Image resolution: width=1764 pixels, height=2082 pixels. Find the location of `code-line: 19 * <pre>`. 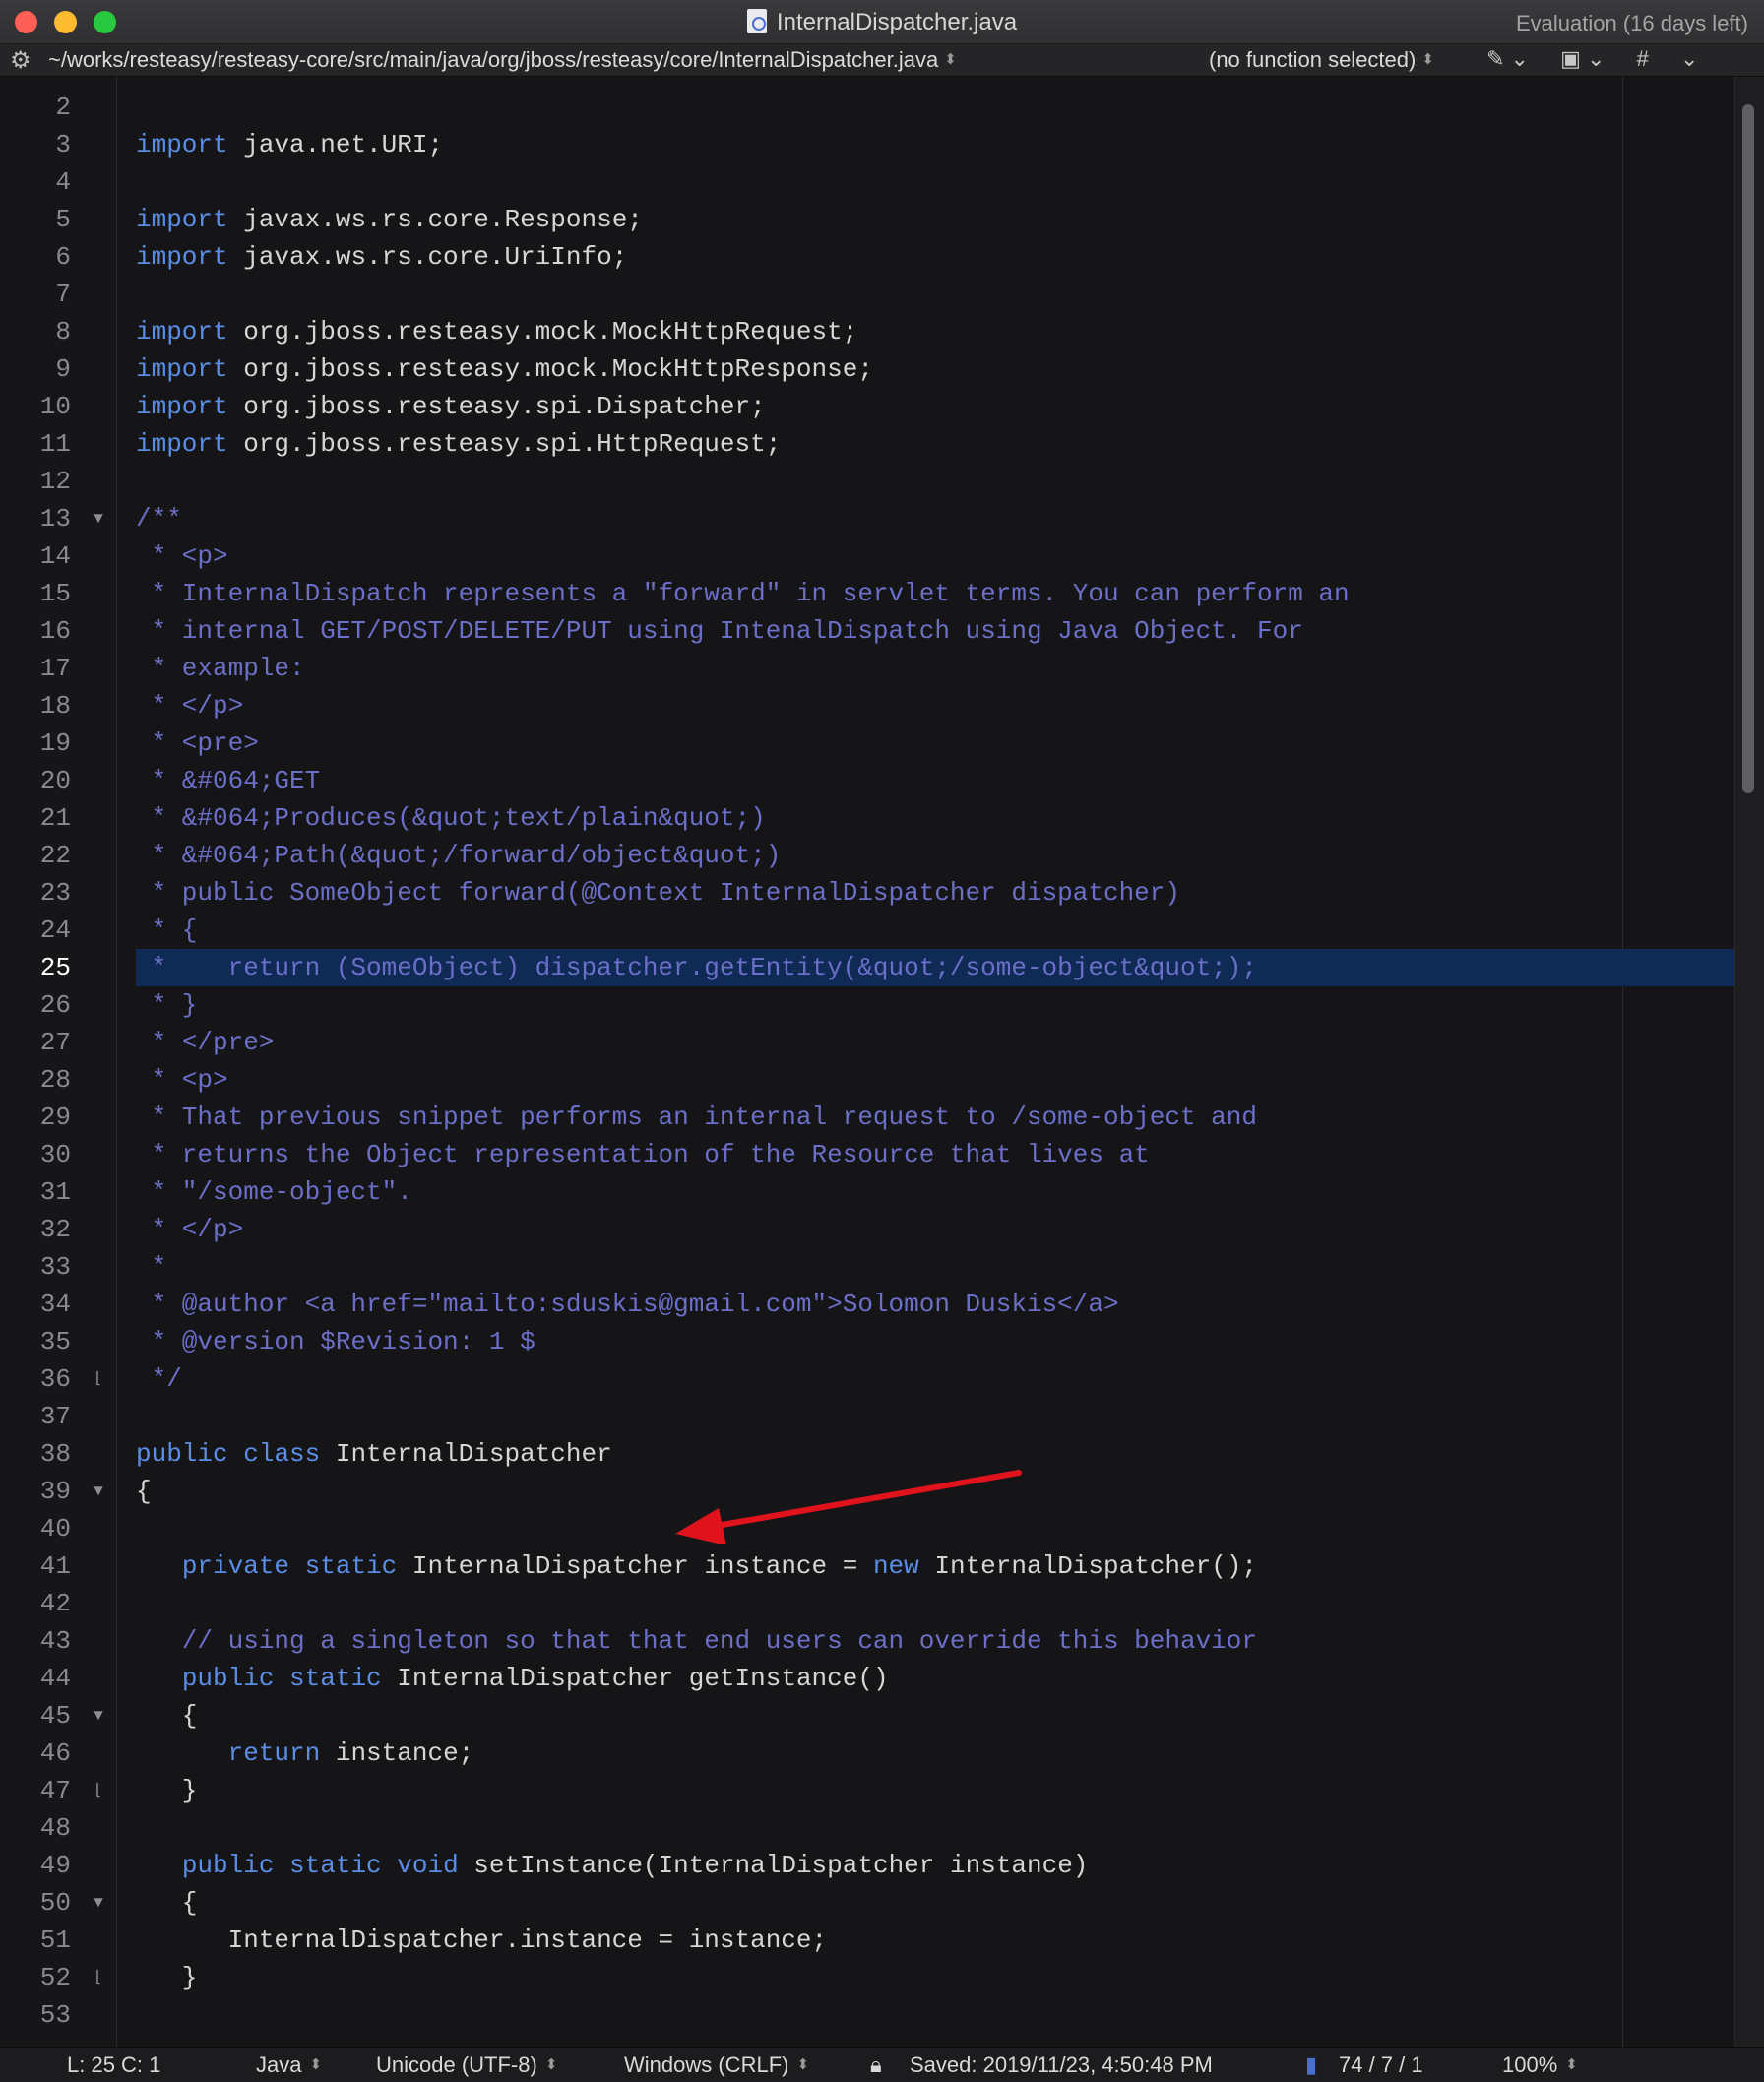

code-line: 19 * <pre> is located at coordinates (867, 743).